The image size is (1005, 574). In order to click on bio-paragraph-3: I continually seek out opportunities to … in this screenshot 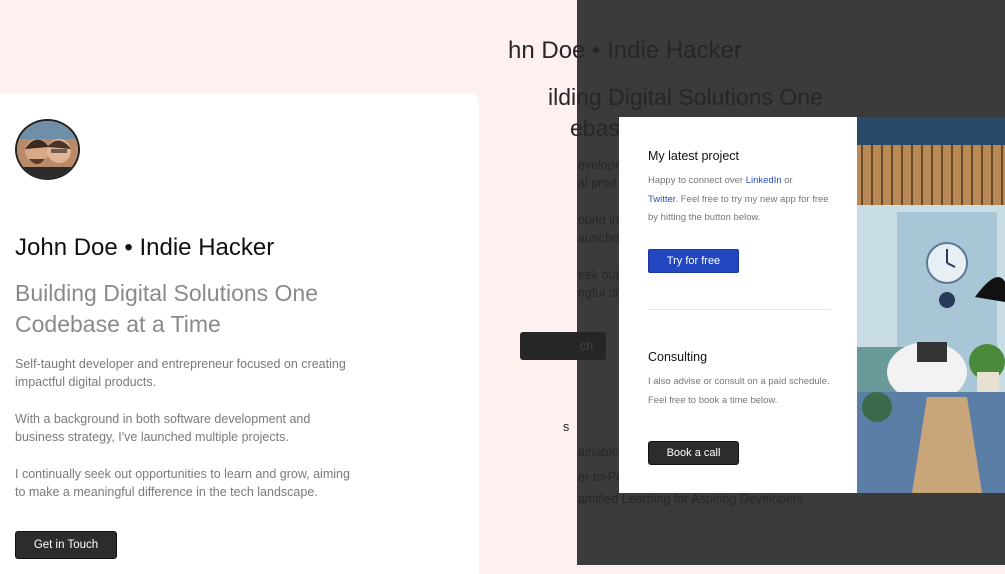, I will do `click(182, 483)`.